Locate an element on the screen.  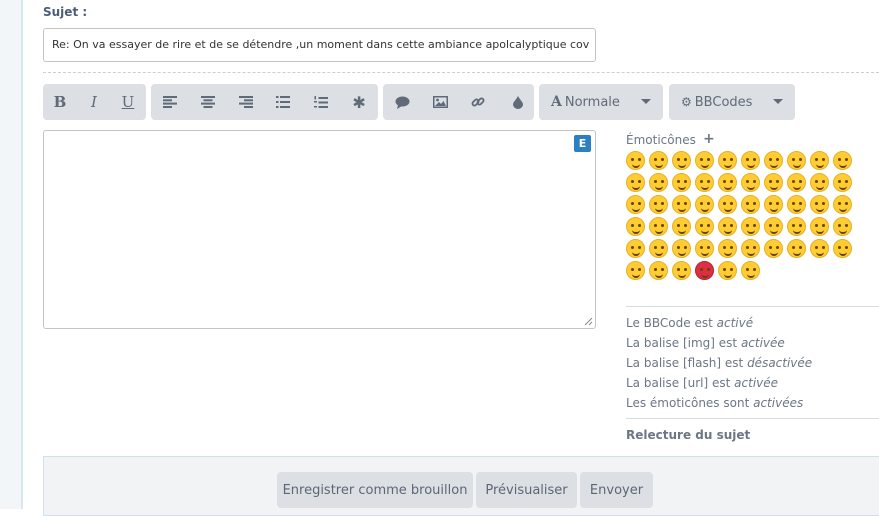
save-draft-button: Enregistrer comme brouillon is located at coordinates (375, 490).